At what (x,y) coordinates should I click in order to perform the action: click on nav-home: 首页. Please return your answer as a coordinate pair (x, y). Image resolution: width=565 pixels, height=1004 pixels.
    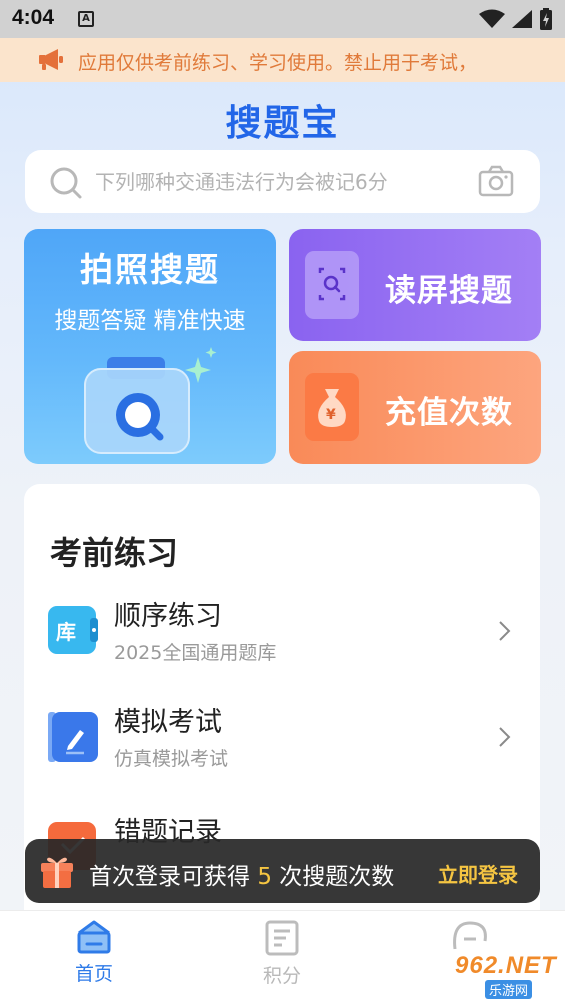
    Looking at the image, I should click on (94, 952).